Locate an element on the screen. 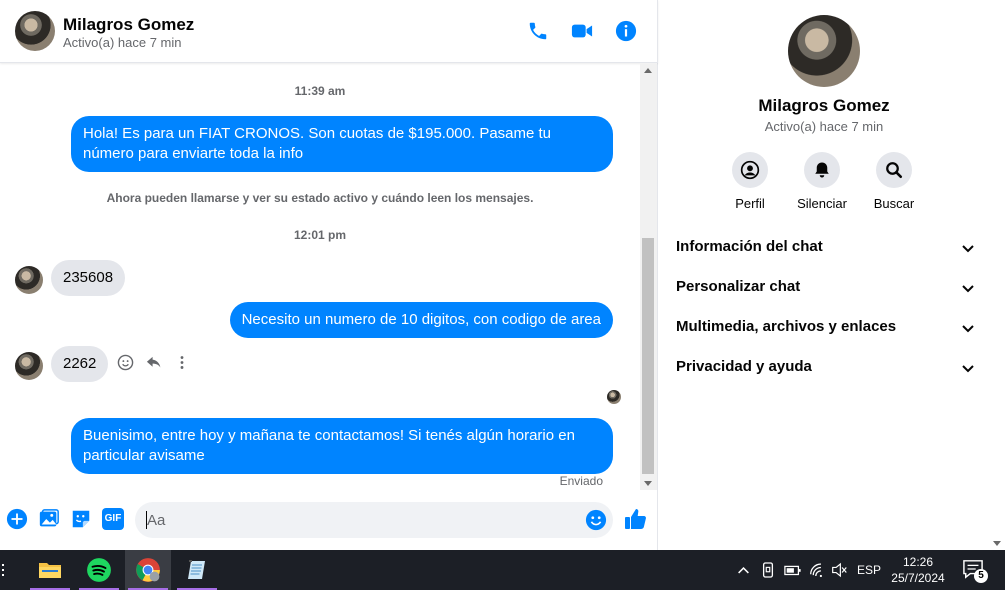  section-customize-chat: Personalizar chat is located at coordinates (826, 288).